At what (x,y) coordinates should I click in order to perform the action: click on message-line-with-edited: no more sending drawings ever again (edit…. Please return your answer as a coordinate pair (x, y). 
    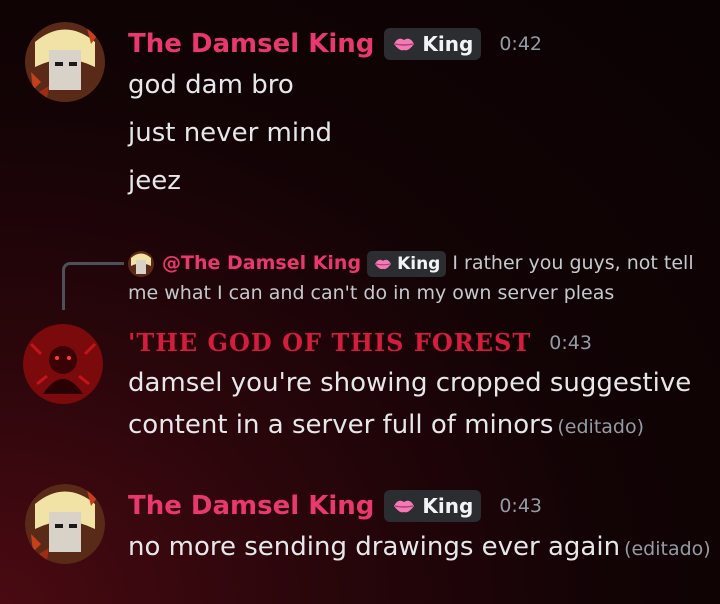
    Looking at the image, I should click on (419, 547).